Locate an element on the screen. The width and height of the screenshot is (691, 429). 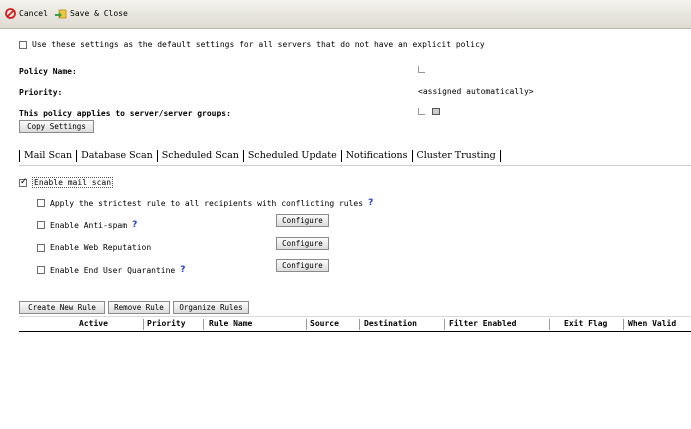
copy-settings-button: Copy Settings is located at coordinates (56, 126).